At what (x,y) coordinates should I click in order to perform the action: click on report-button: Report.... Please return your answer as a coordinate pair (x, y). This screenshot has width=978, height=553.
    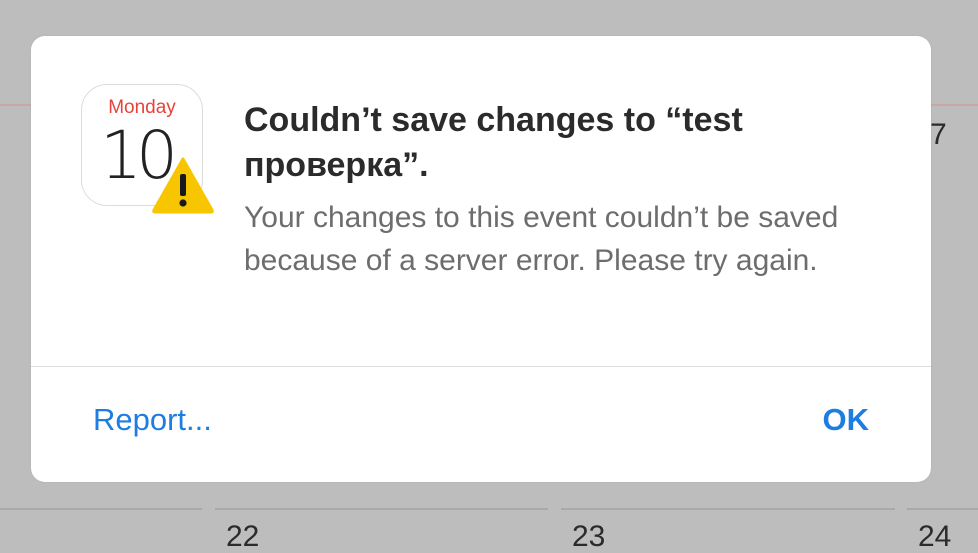
    Looking at the image, I should click on (152, 420).